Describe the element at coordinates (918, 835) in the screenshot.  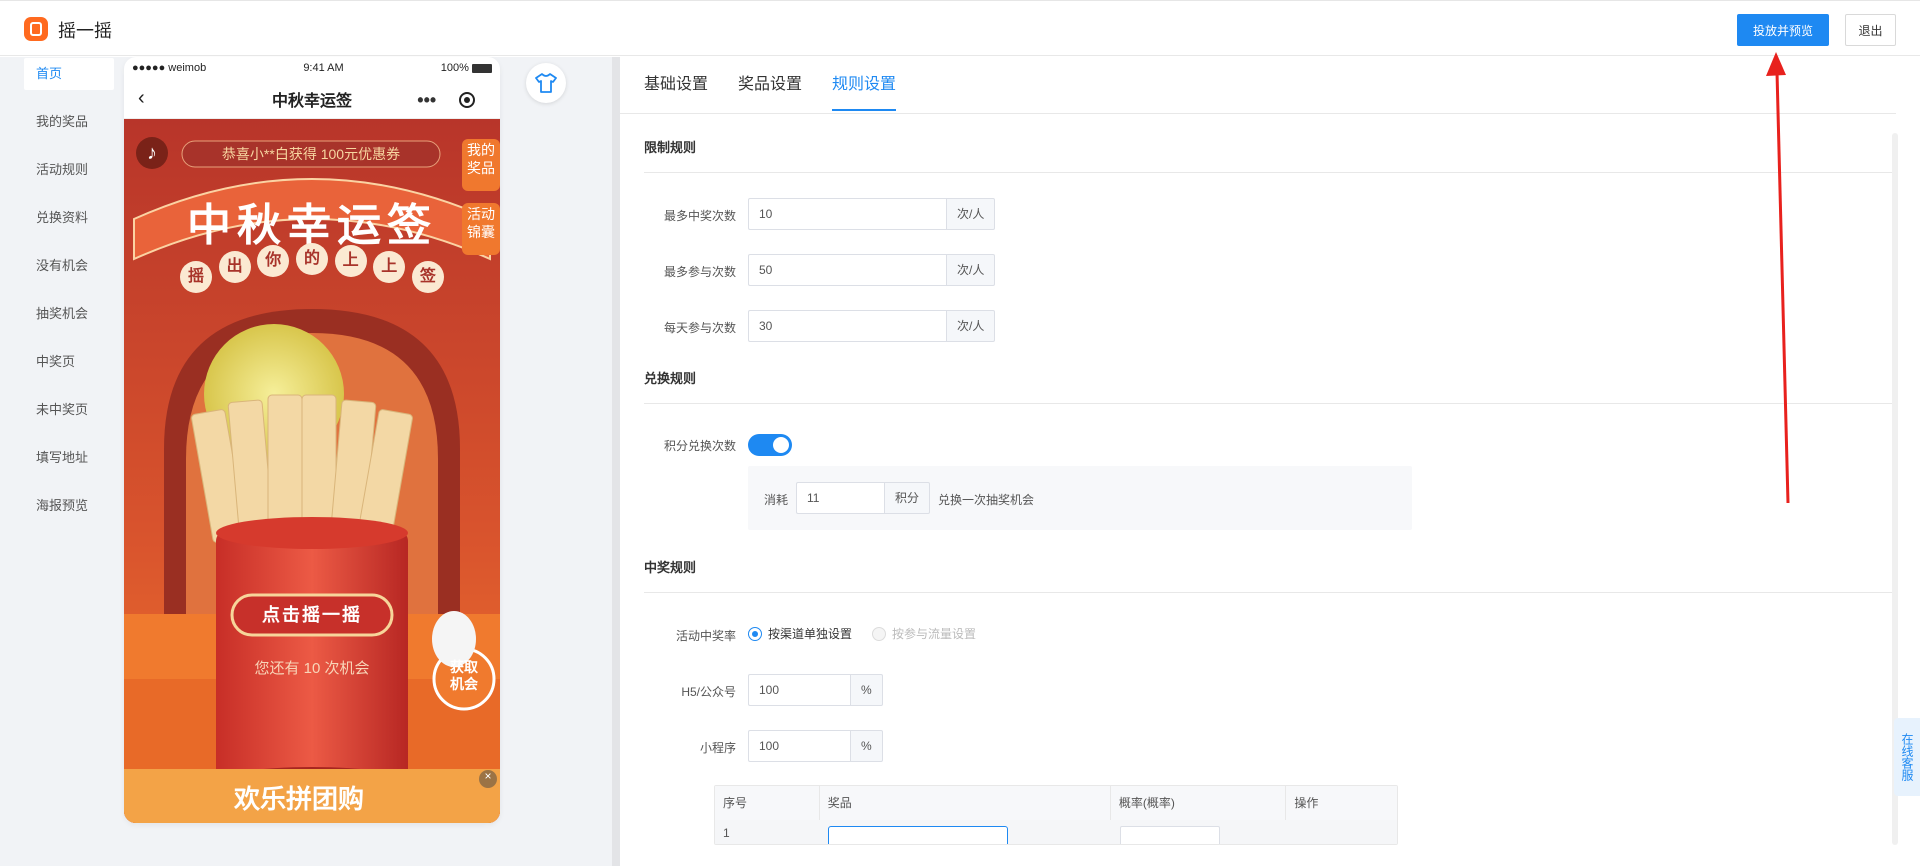
I see `prize-select` at that location.